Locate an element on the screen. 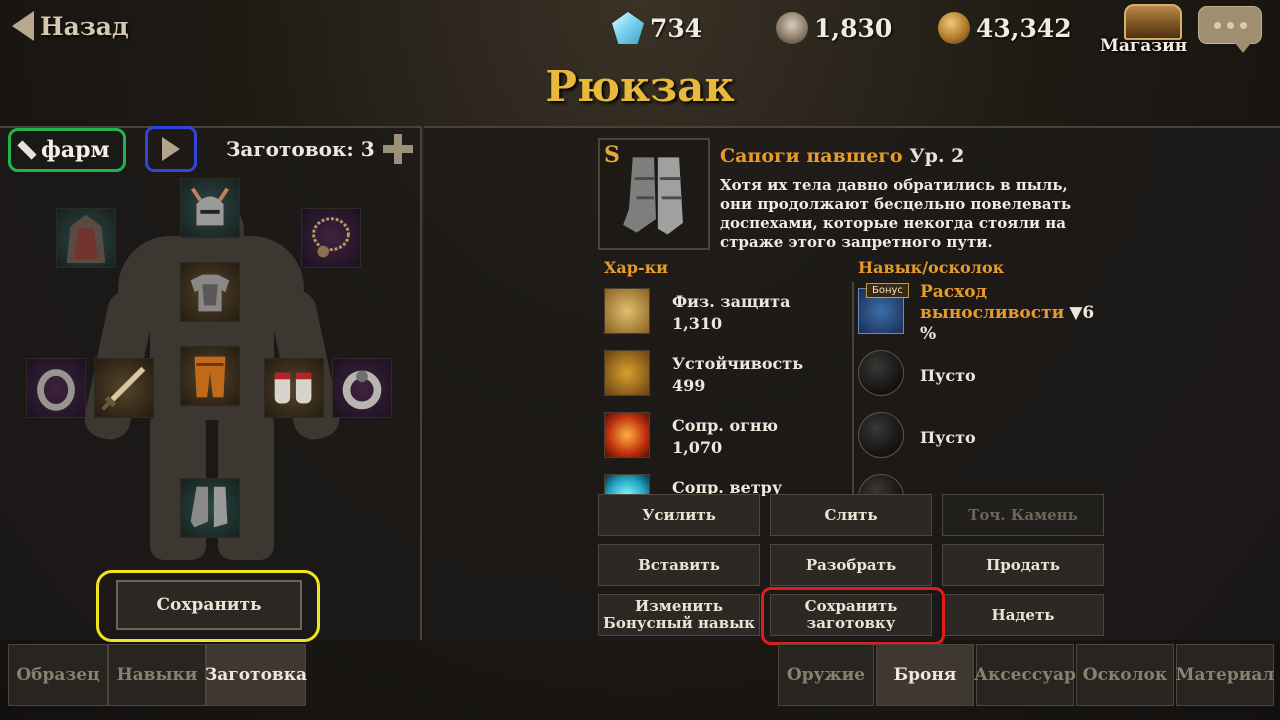 This screenshot has width=1280, height=720. preset-count-label: Заготовок: 3 is located at coordinates (300, 149).